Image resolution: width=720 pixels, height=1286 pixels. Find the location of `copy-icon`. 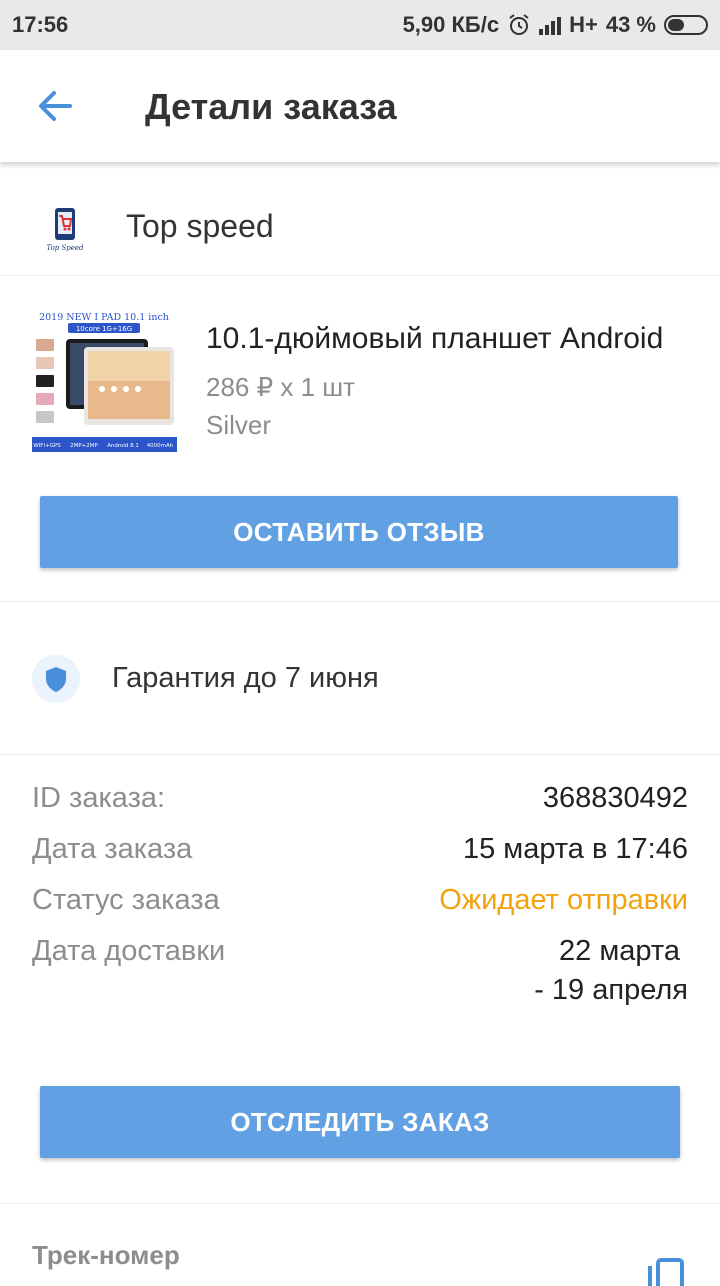

copy-icon is located at coordinates (666, 1271).